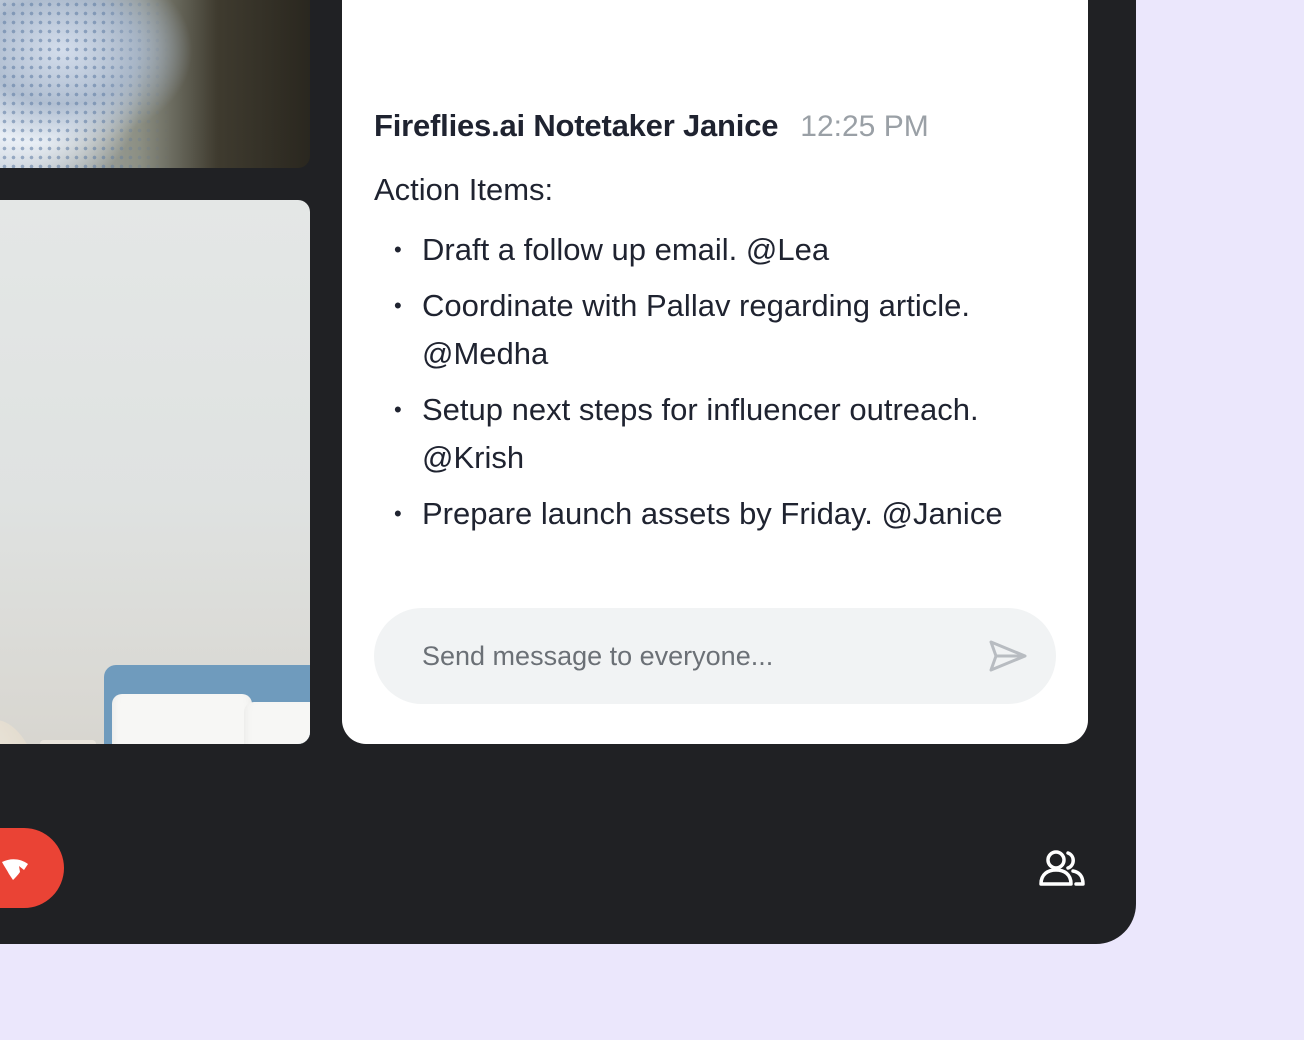 This screenshot has height=1040, width=1304. I want to click on participants-button, so click(1062, 868).